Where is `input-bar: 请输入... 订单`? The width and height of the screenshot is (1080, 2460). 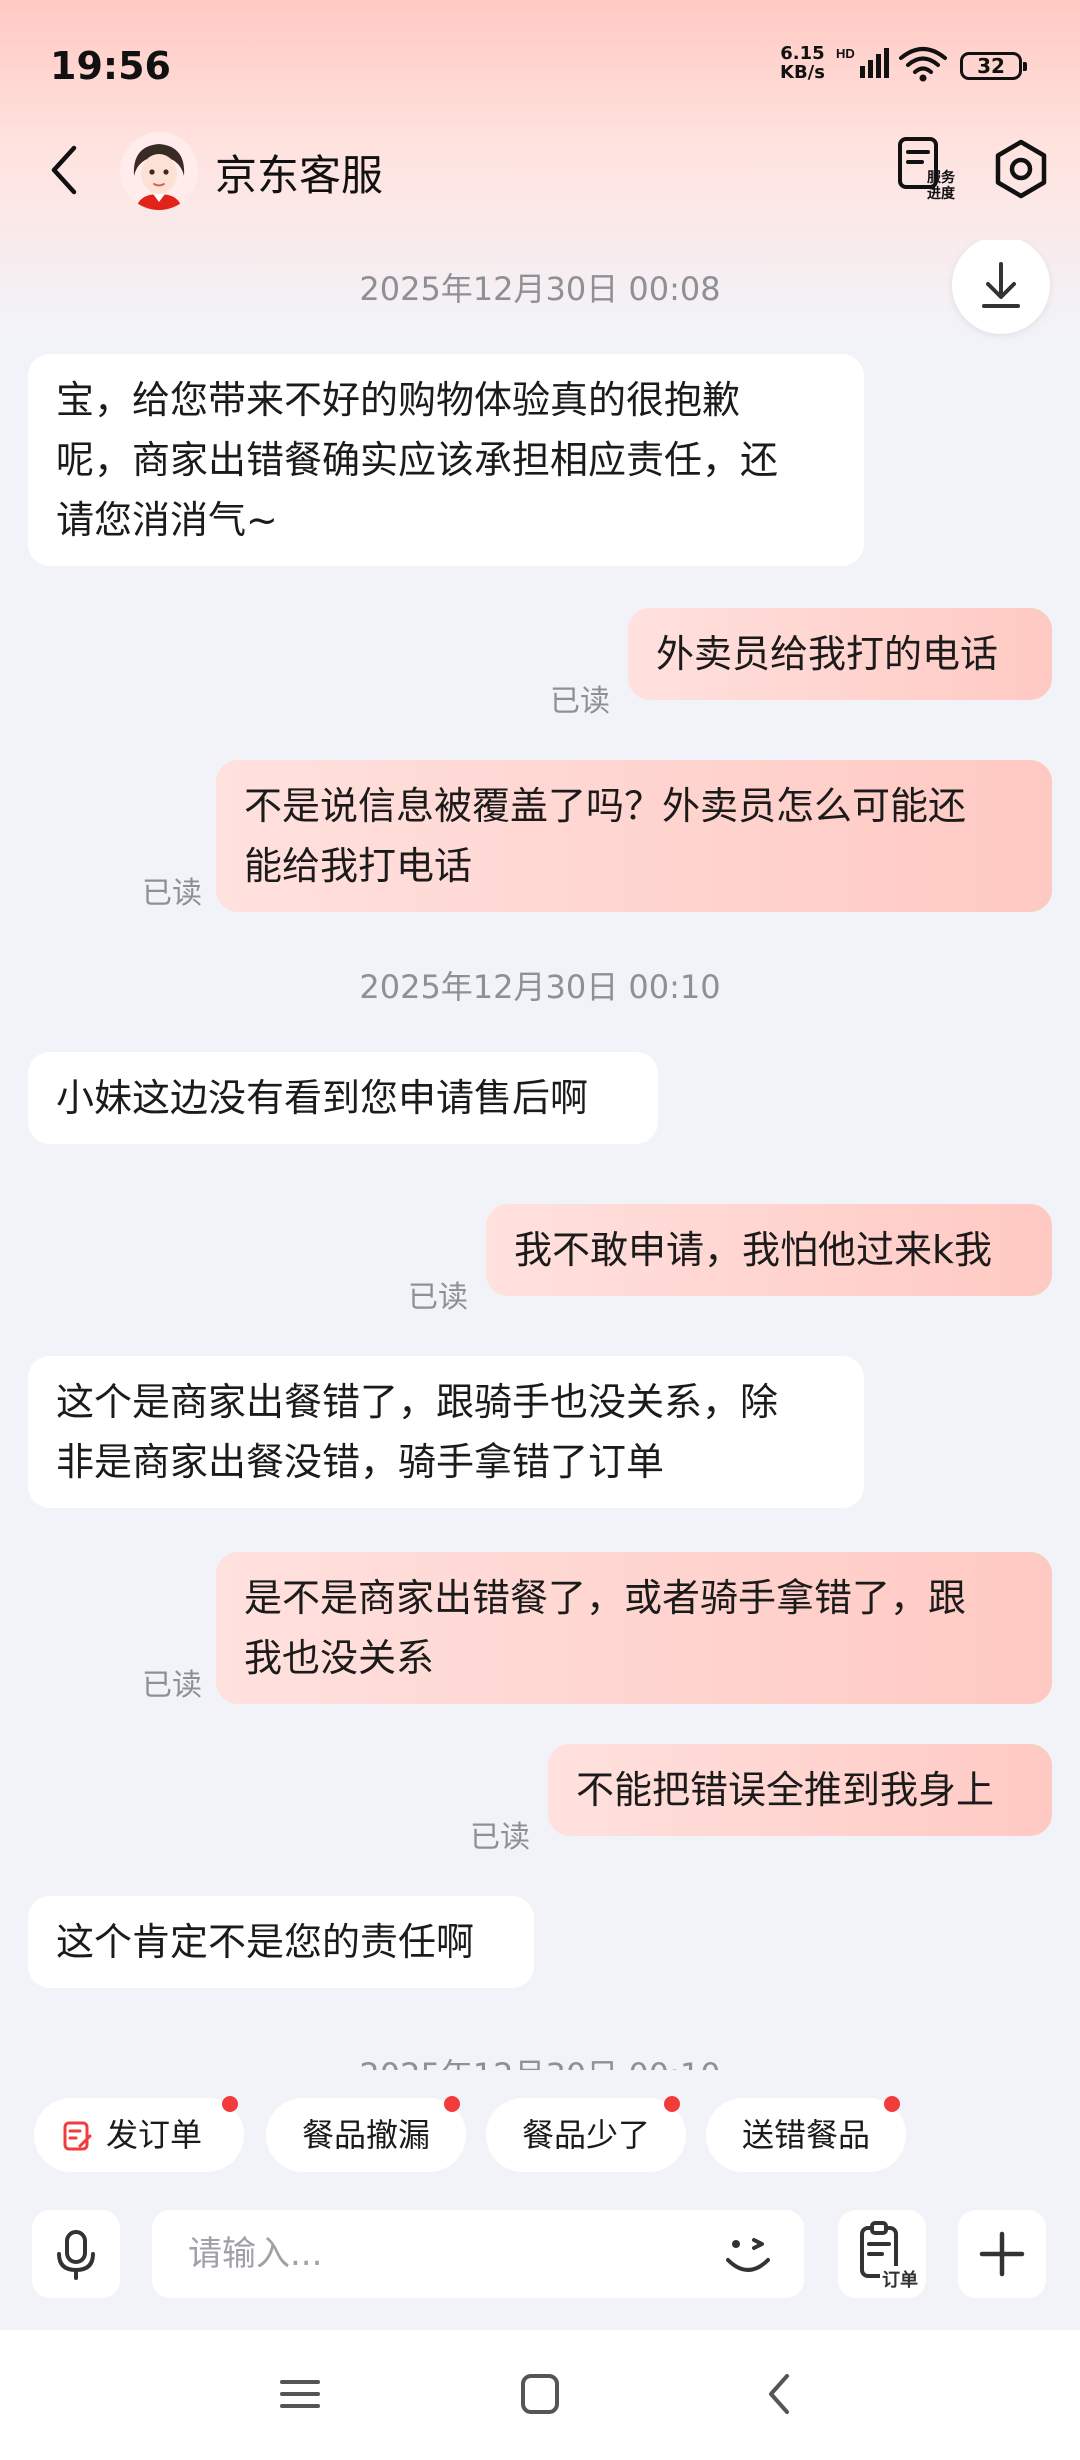 input-bar: 请输入... 订单 is located at coordinates (540, 2254).